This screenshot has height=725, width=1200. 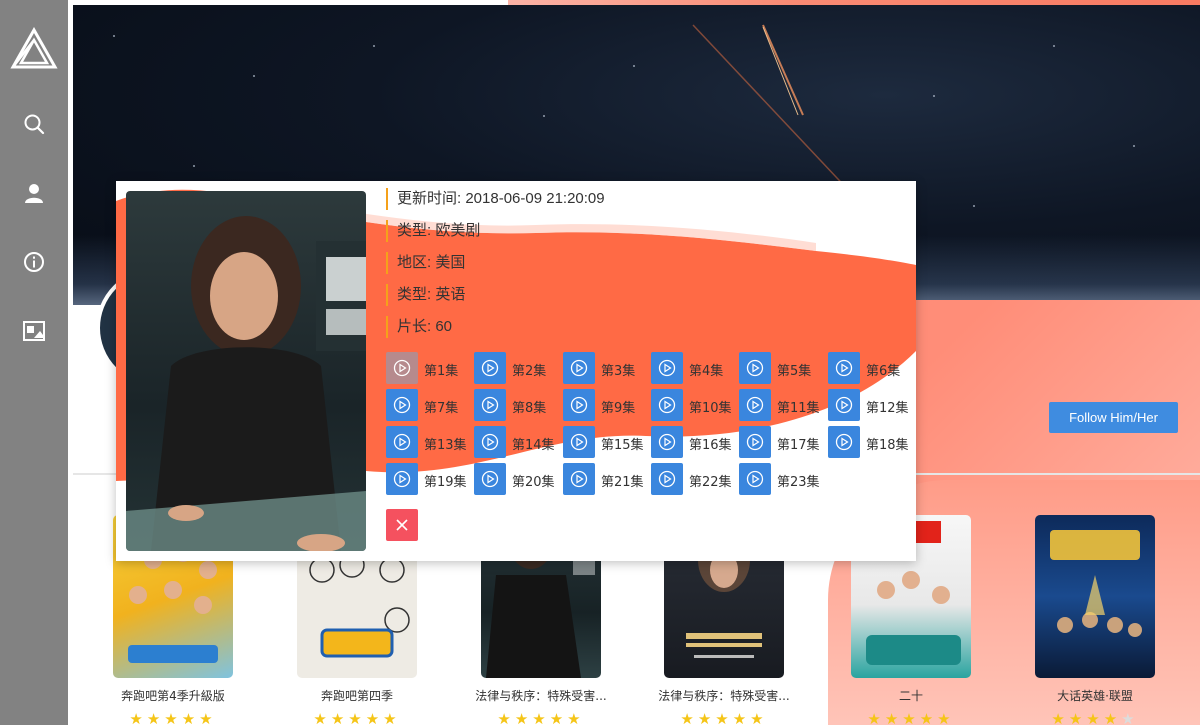 I want to click on episode-button: 第23集, so click(x=784, y=479).